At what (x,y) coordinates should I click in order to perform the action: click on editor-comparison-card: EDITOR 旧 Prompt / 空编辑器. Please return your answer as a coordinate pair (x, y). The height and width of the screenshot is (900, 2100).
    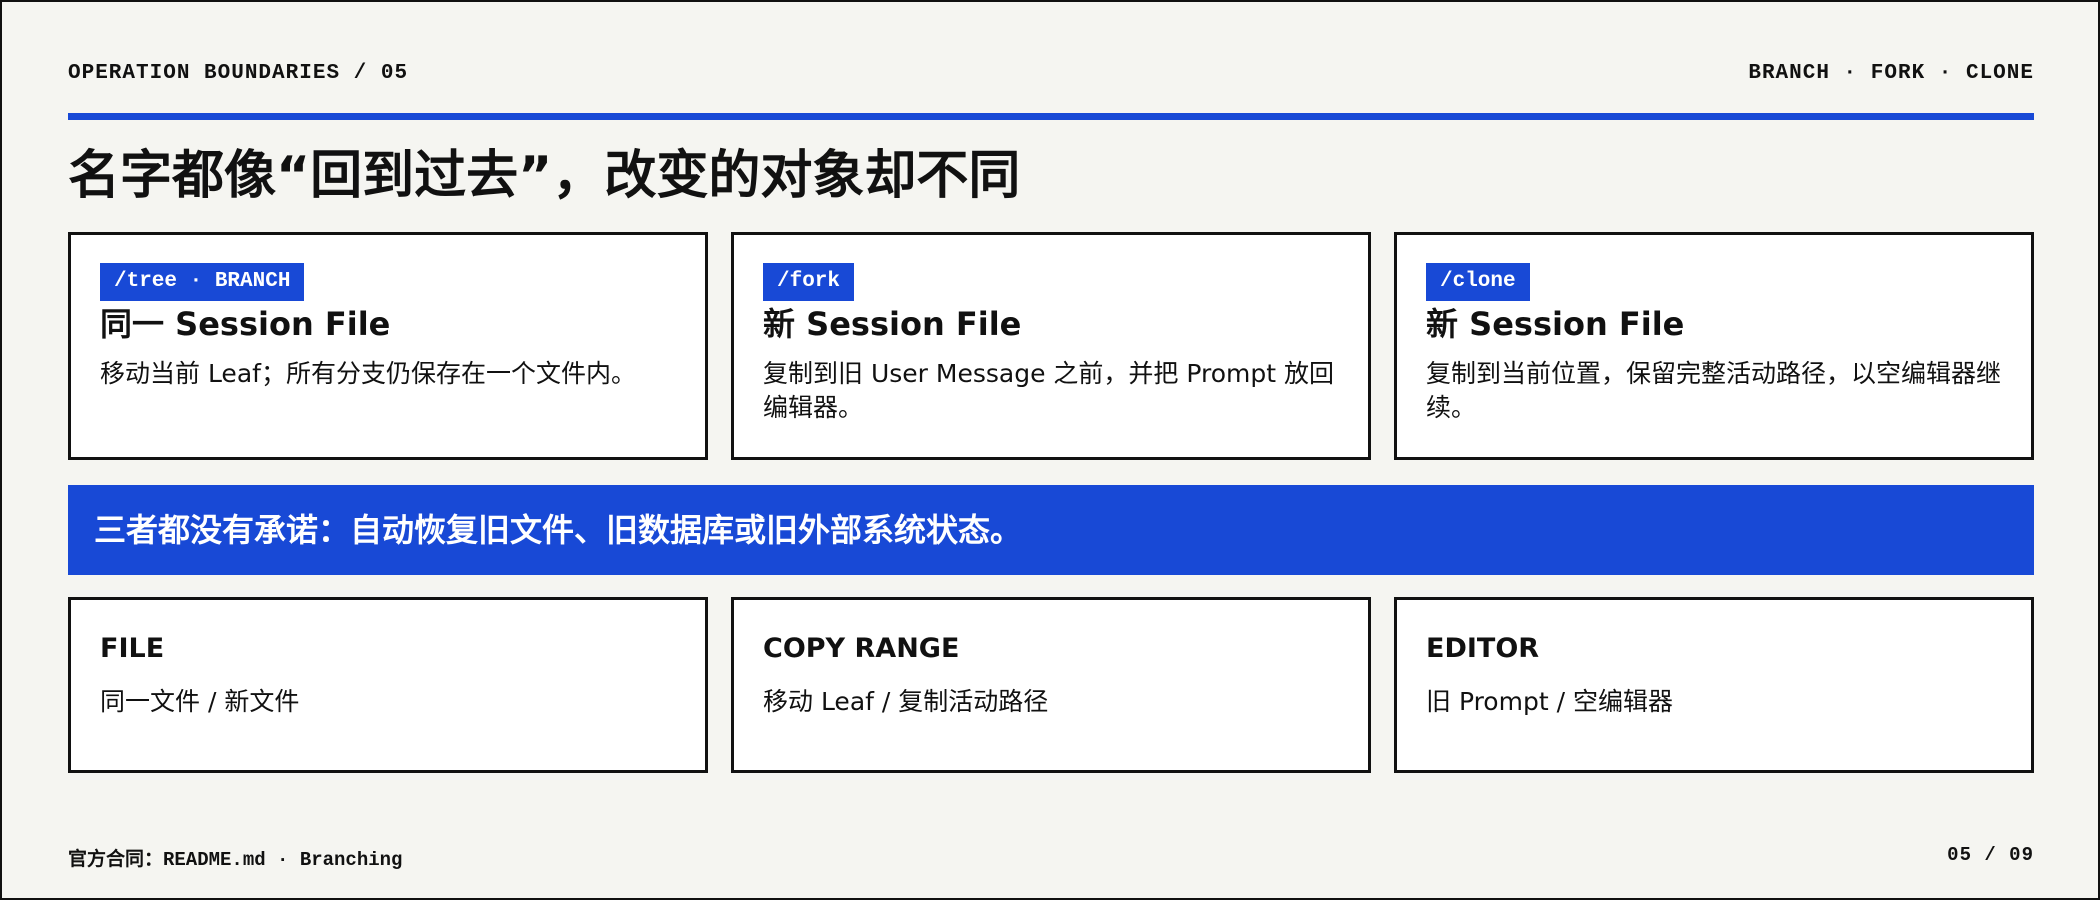
    Looking at the image, I should click on (1714, 685).